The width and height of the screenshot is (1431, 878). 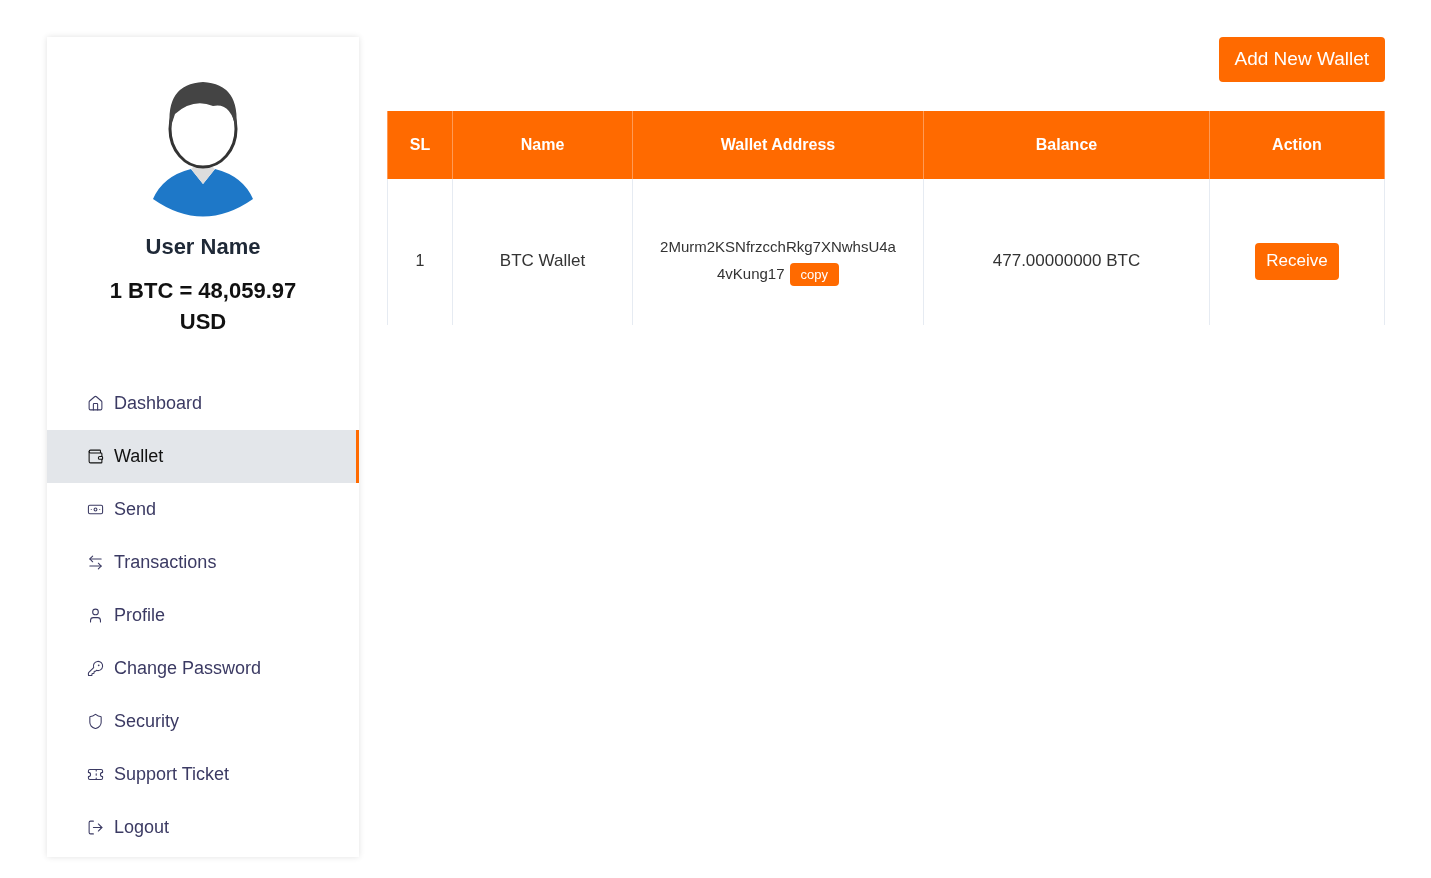 What do you see at coordinates (542, 252) in the screenshot?
I see `table-cell: BTC Wallet` at bounding box center [542, 252].